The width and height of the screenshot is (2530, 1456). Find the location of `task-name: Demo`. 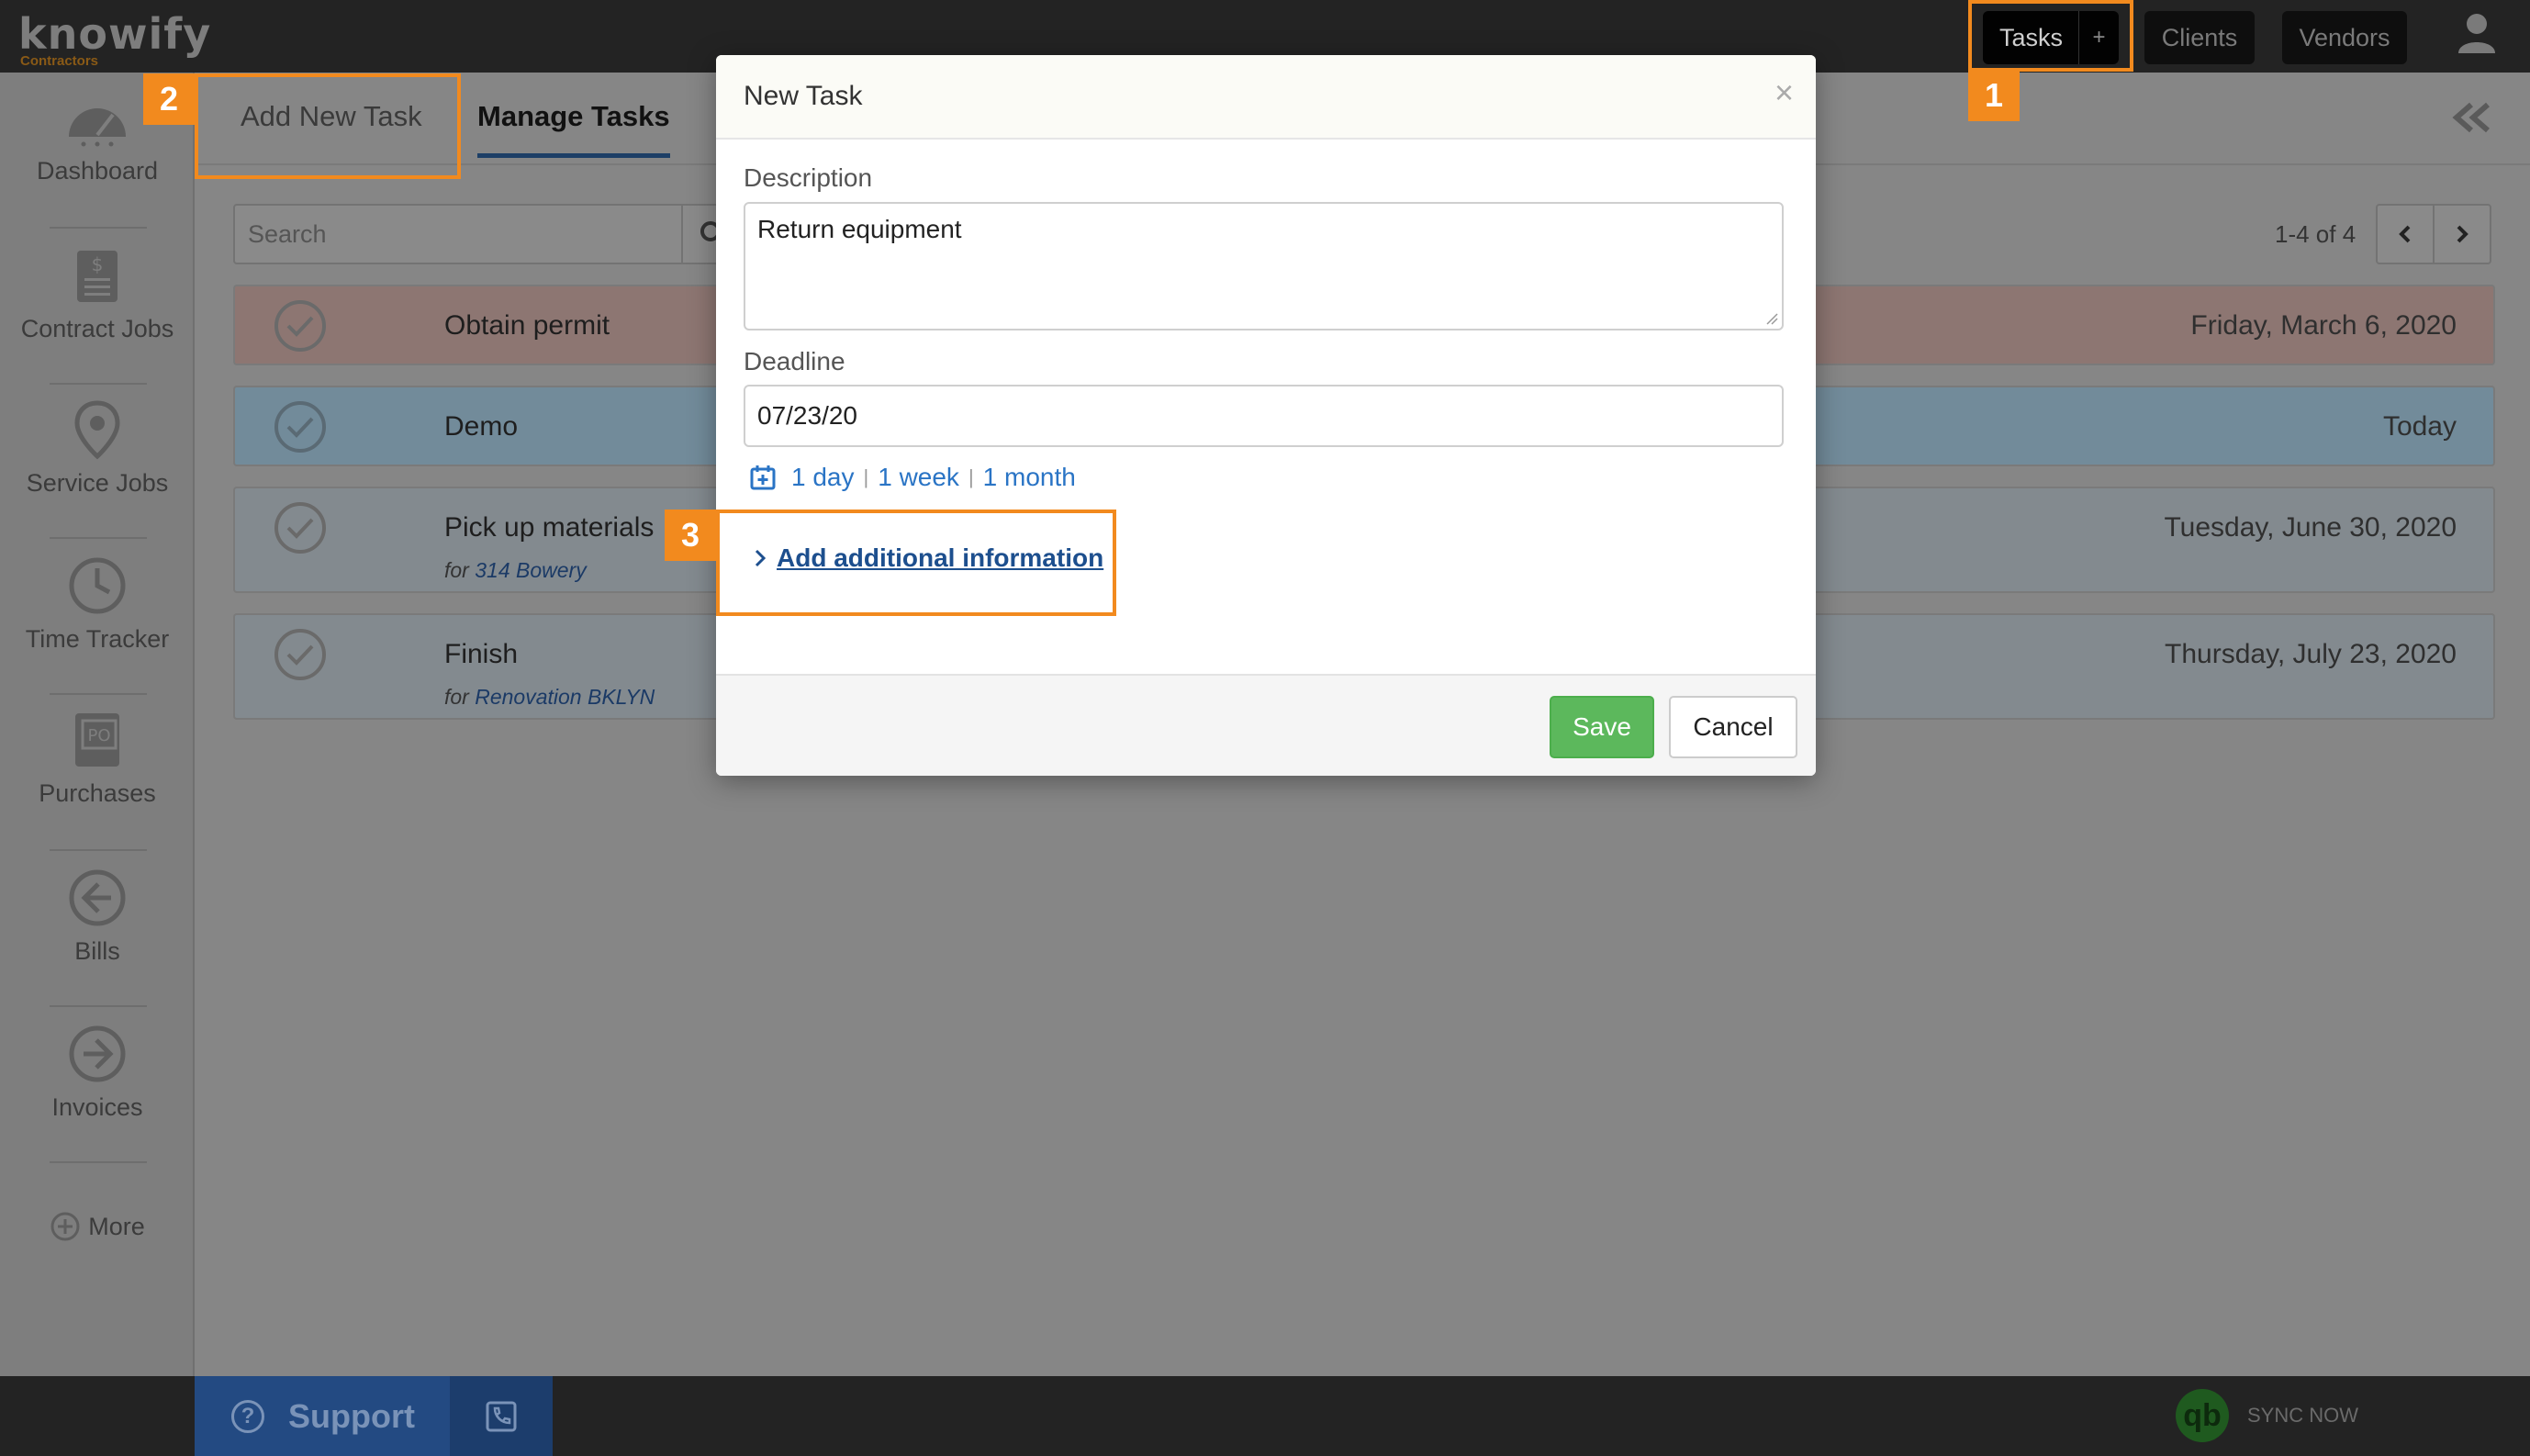

task-name: Demo is located at coordinates (481, 426).